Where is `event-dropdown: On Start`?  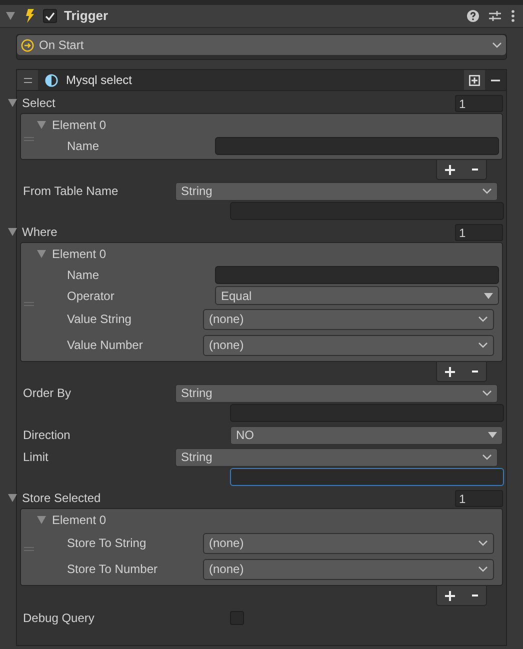
event-dropdown: On Start is located at coordinates (261, 45).